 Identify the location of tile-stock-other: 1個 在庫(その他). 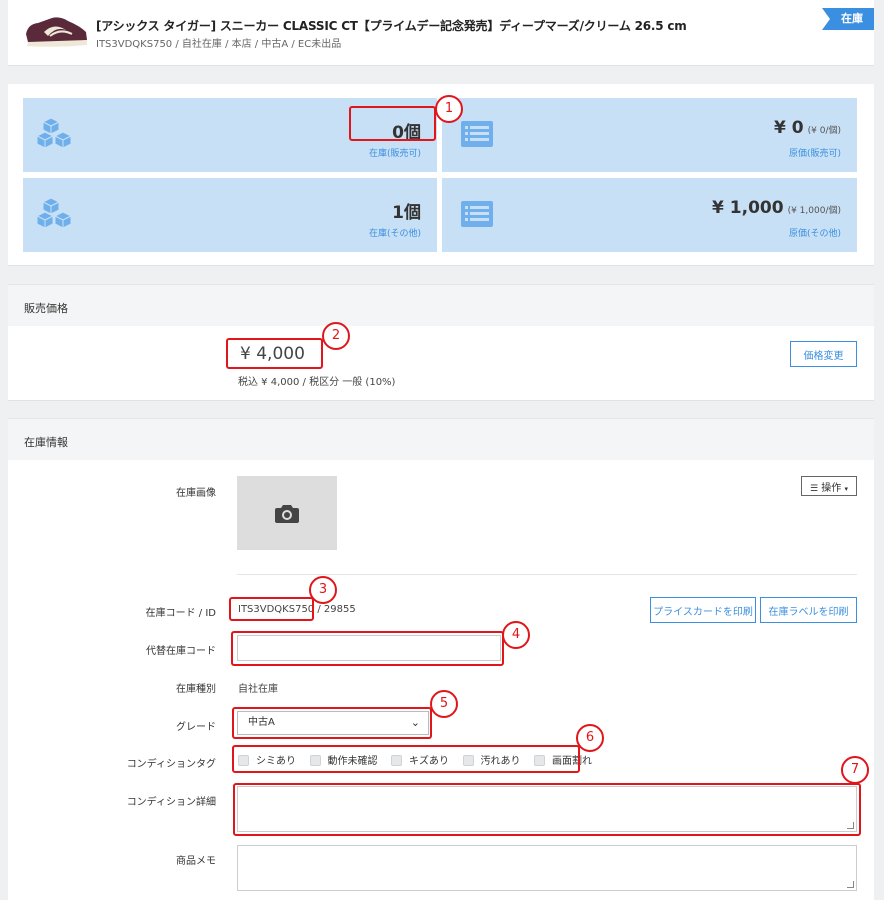
(230, 215).